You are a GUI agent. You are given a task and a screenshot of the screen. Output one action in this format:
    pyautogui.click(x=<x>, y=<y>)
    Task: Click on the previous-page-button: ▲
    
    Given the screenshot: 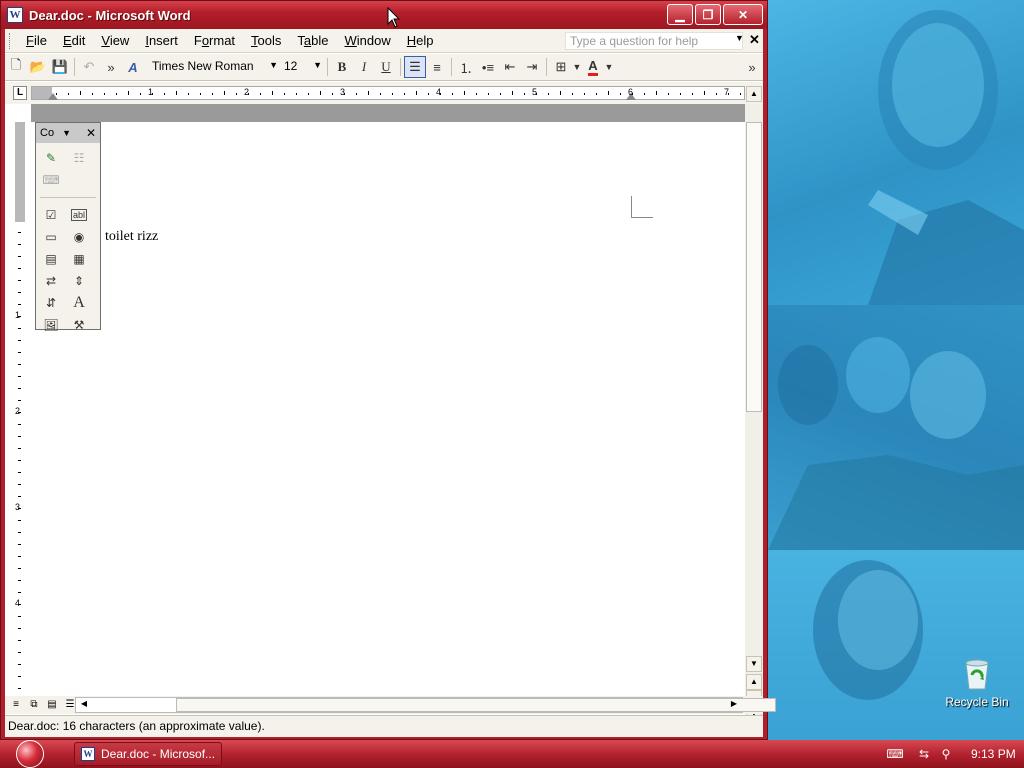 What is the action you would take?
    pyautogui.click(x=754, y=682)
    